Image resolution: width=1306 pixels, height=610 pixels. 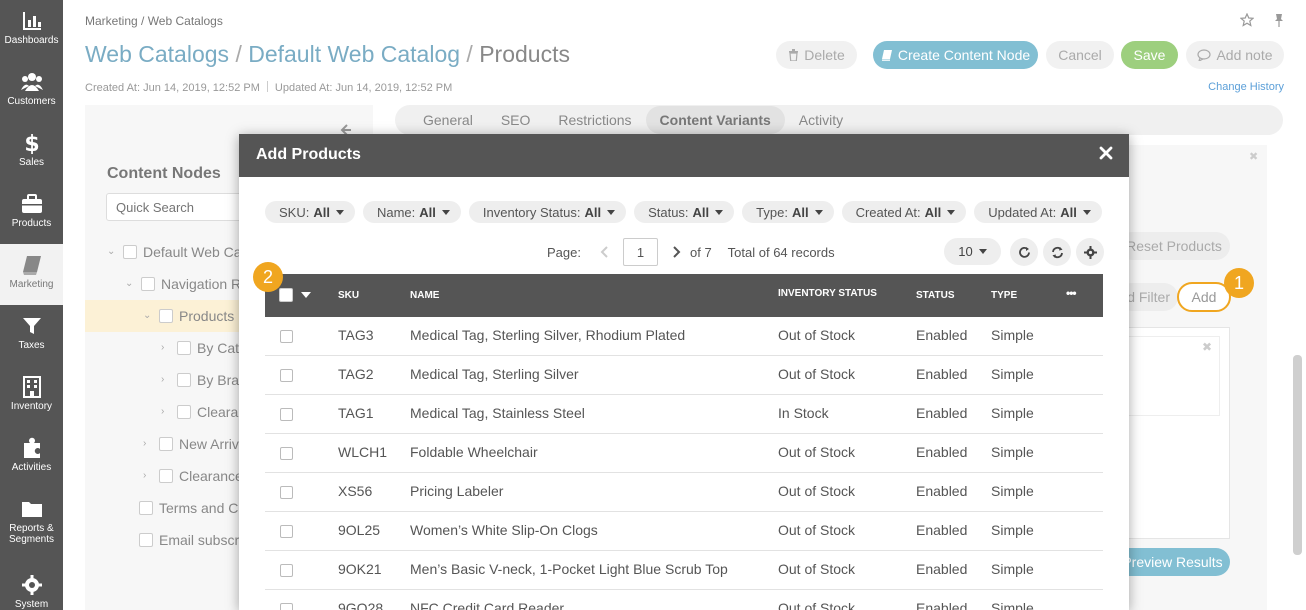 What do you see at coordinates (1080, 55) in the screenshot?
I see `cancel-button: Cancel` at bounding box center [1080, 55].